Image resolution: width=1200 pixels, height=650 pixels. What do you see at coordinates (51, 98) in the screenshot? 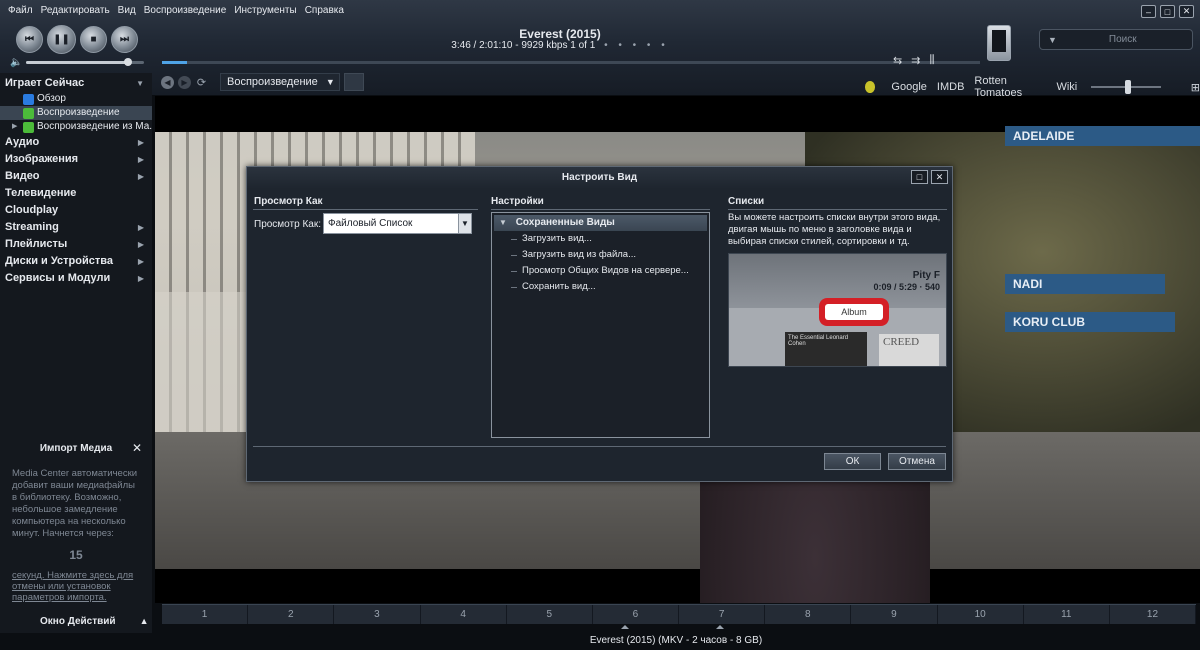
I see `sidebar-item-label: Обзор` at bounding box center [51, 98].